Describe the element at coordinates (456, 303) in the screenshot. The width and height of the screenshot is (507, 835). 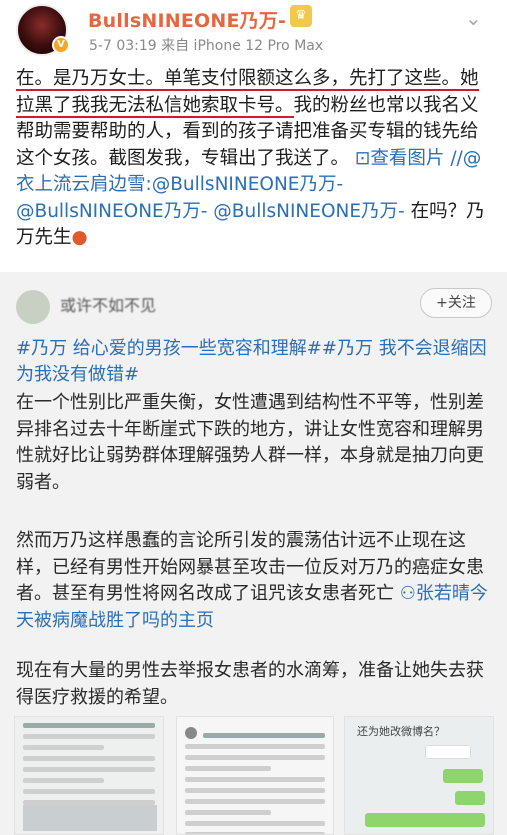
I see `follow-button: +关注` at that location.